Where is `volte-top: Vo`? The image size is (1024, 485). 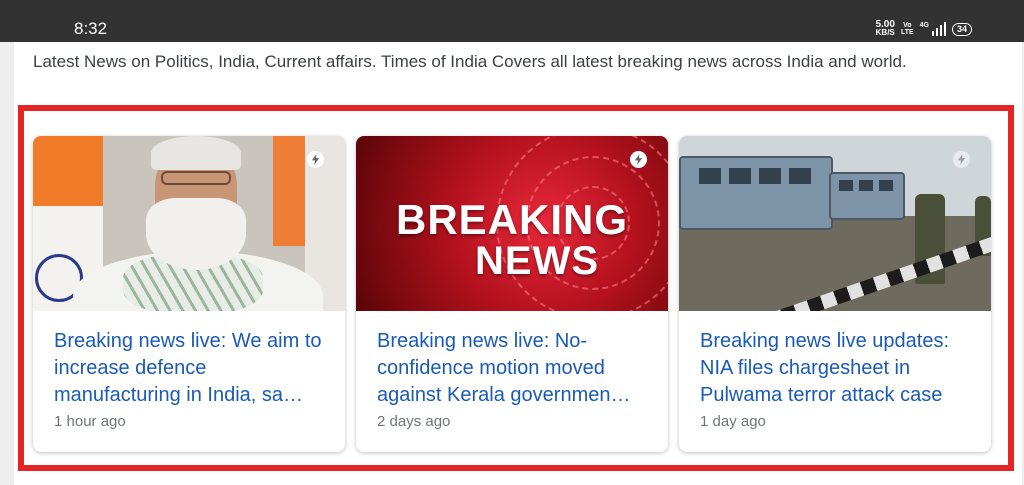 volte-top: Vo is located at coordinates (907, 25).